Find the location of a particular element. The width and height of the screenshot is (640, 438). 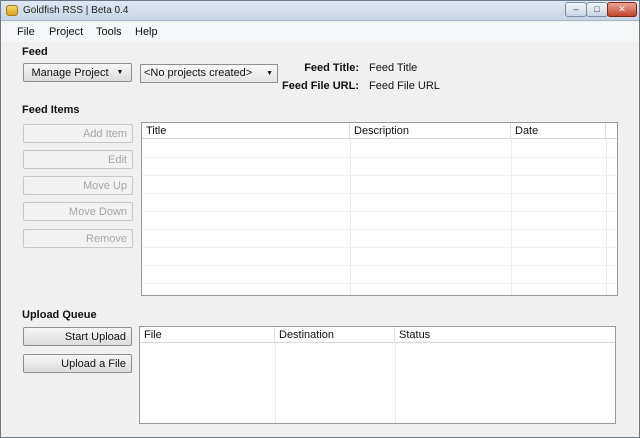

feed-url-value: Feed File URL is located at coordinates (404, 86).